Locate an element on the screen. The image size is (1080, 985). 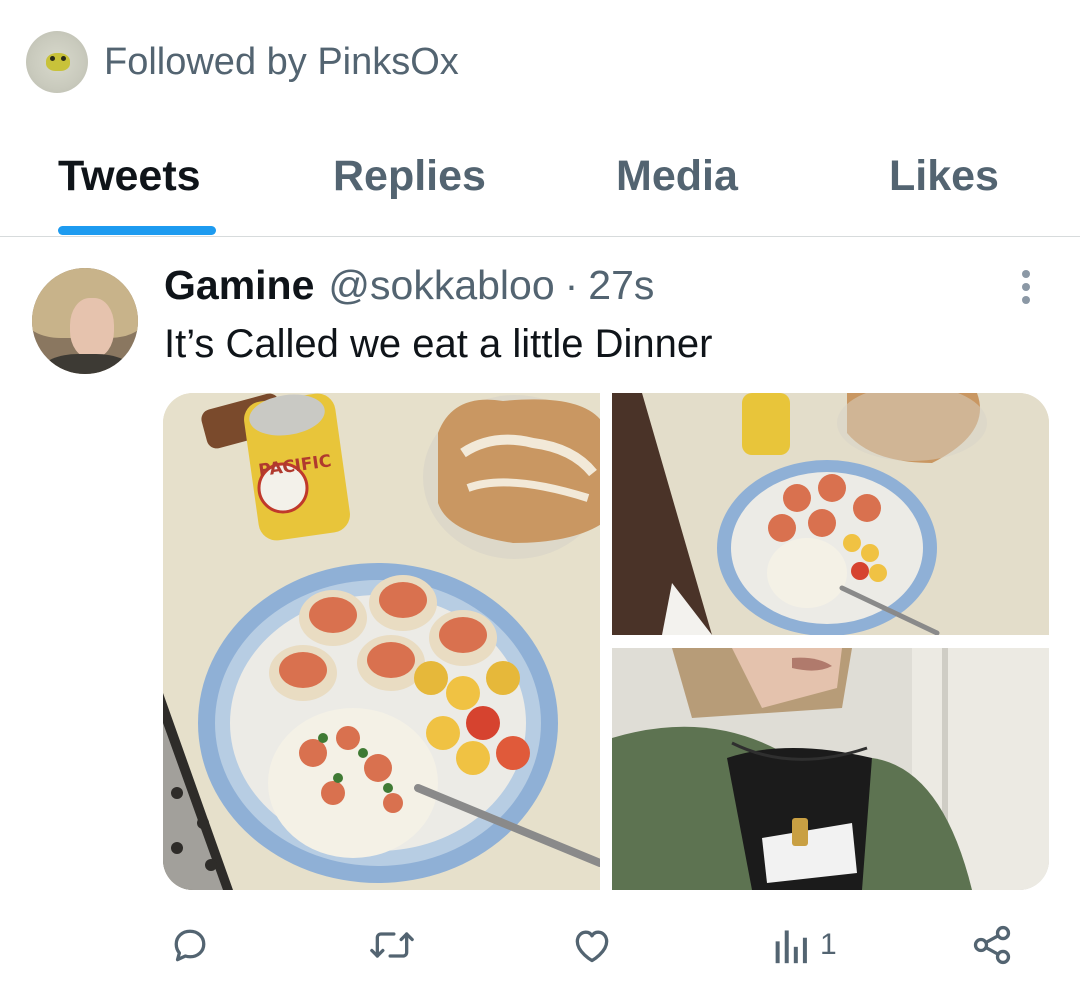
share-button is located at coordinates (992, 945).